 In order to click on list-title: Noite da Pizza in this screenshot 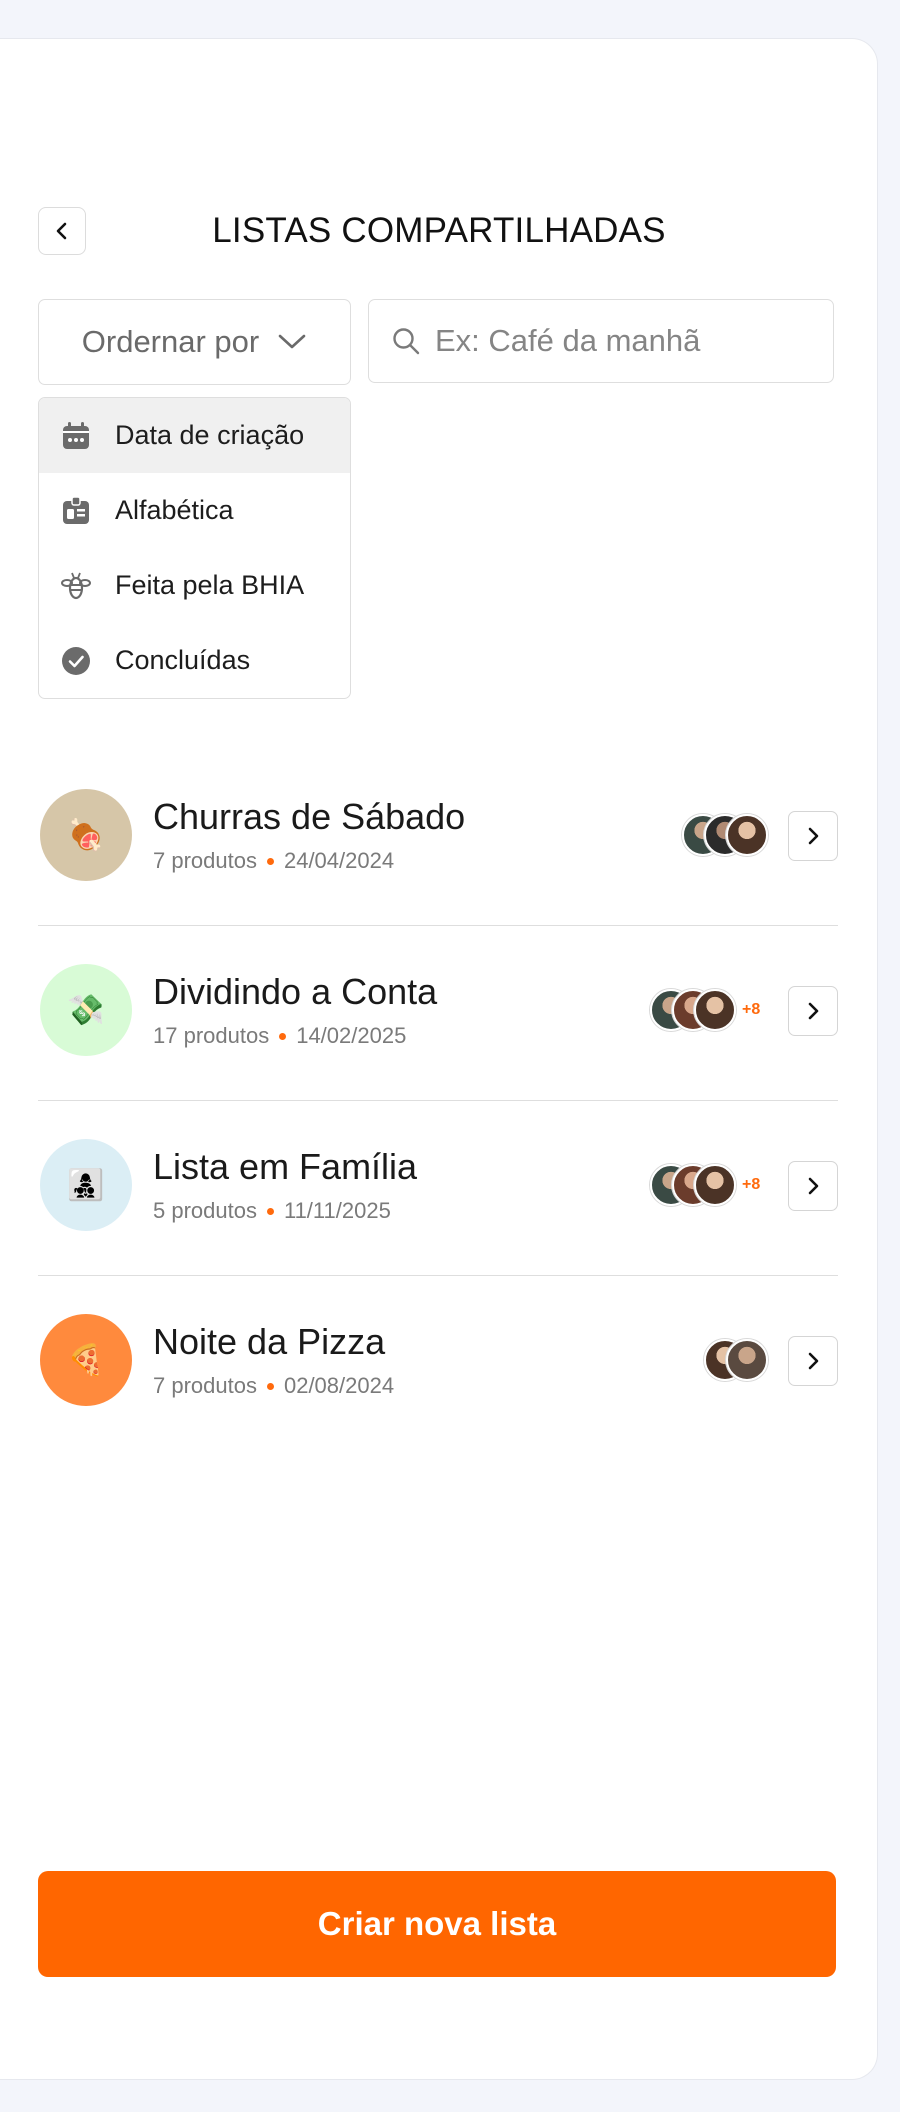, I will do `click(269, 1341)`.